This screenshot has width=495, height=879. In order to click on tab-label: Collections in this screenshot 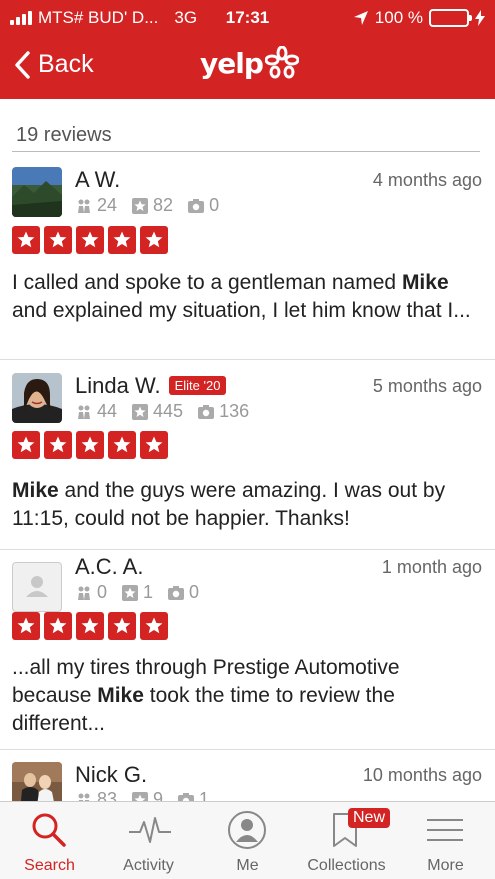, I will do `click(346, 865)`.